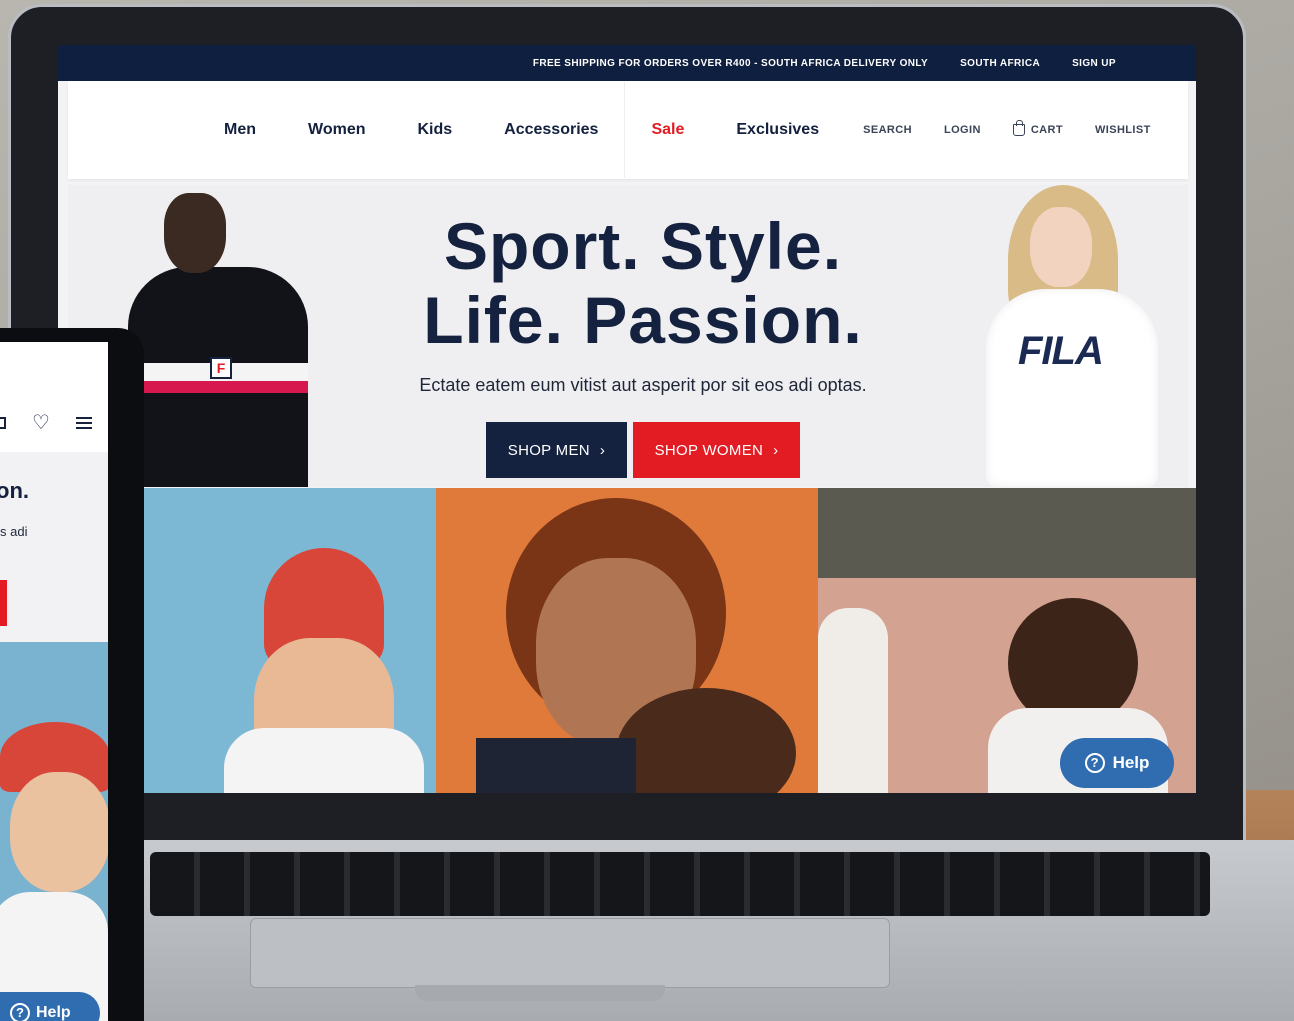 The width and height of the screenshot is (1294, 1021). I want to click on kids-cap-image, so click(290, 640).